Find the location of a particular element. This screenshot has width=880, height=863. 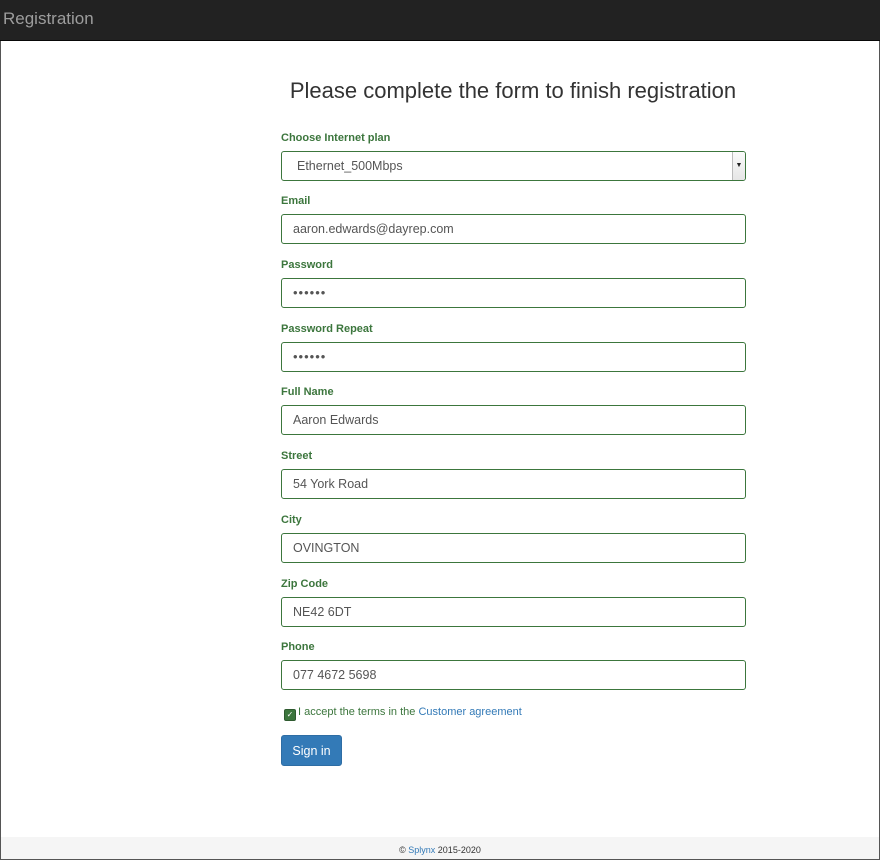

phone-field: 077 4672 5698 is located at coordinates (513, 675).